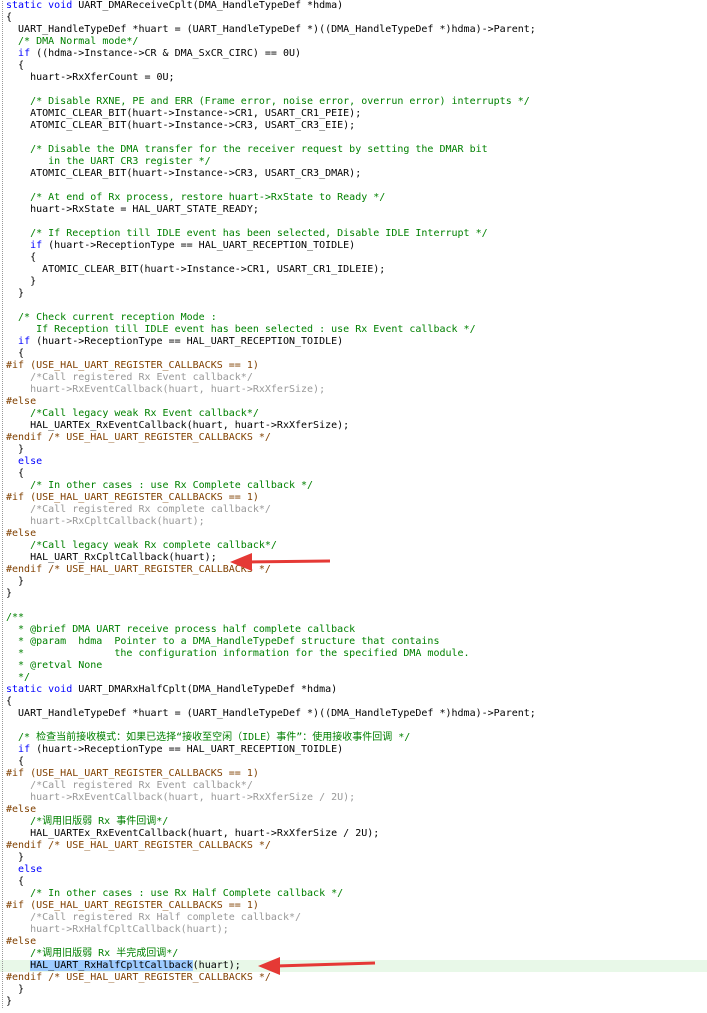 The height and width of the screenshot is (1013, 707). I want to click on code-line: /*Call legacy weak Rx Event callback*/, so click(353, 413).